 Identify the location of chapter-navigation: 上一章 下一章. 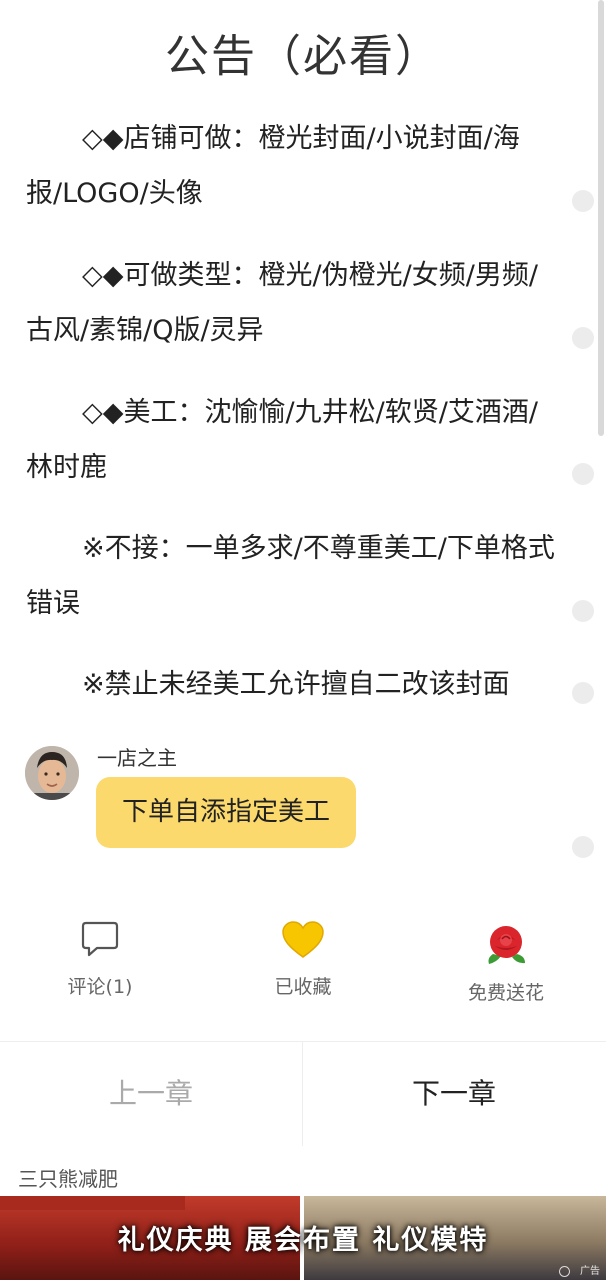
(303, 1093).